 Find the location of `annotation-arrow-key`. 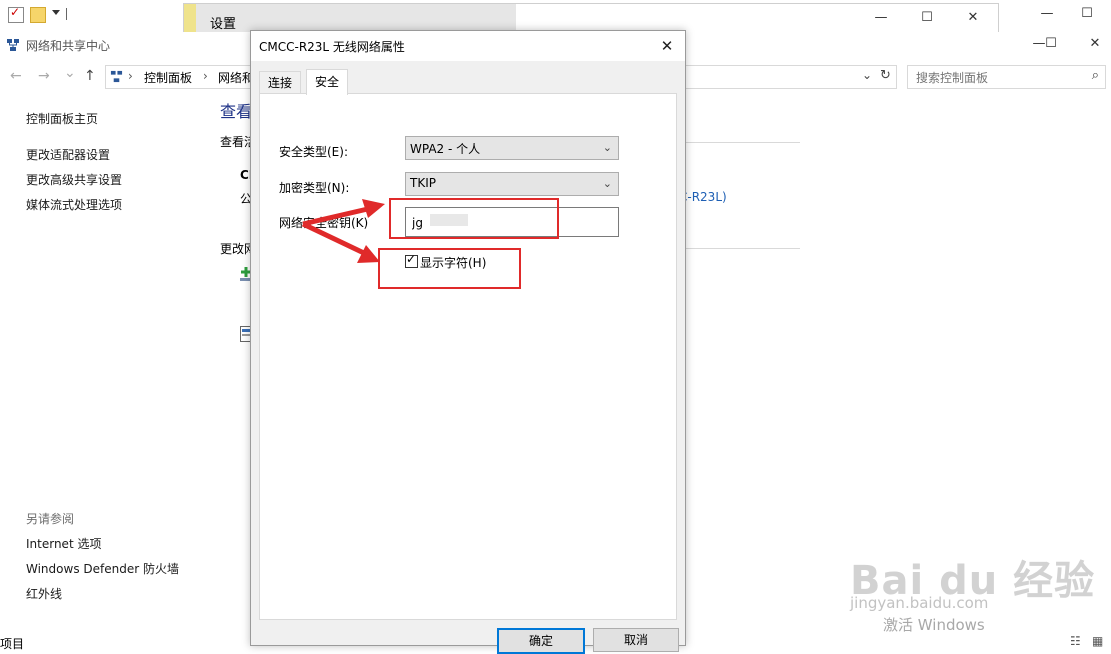

annotation-arrow-key is located at coordinates (337, 216).